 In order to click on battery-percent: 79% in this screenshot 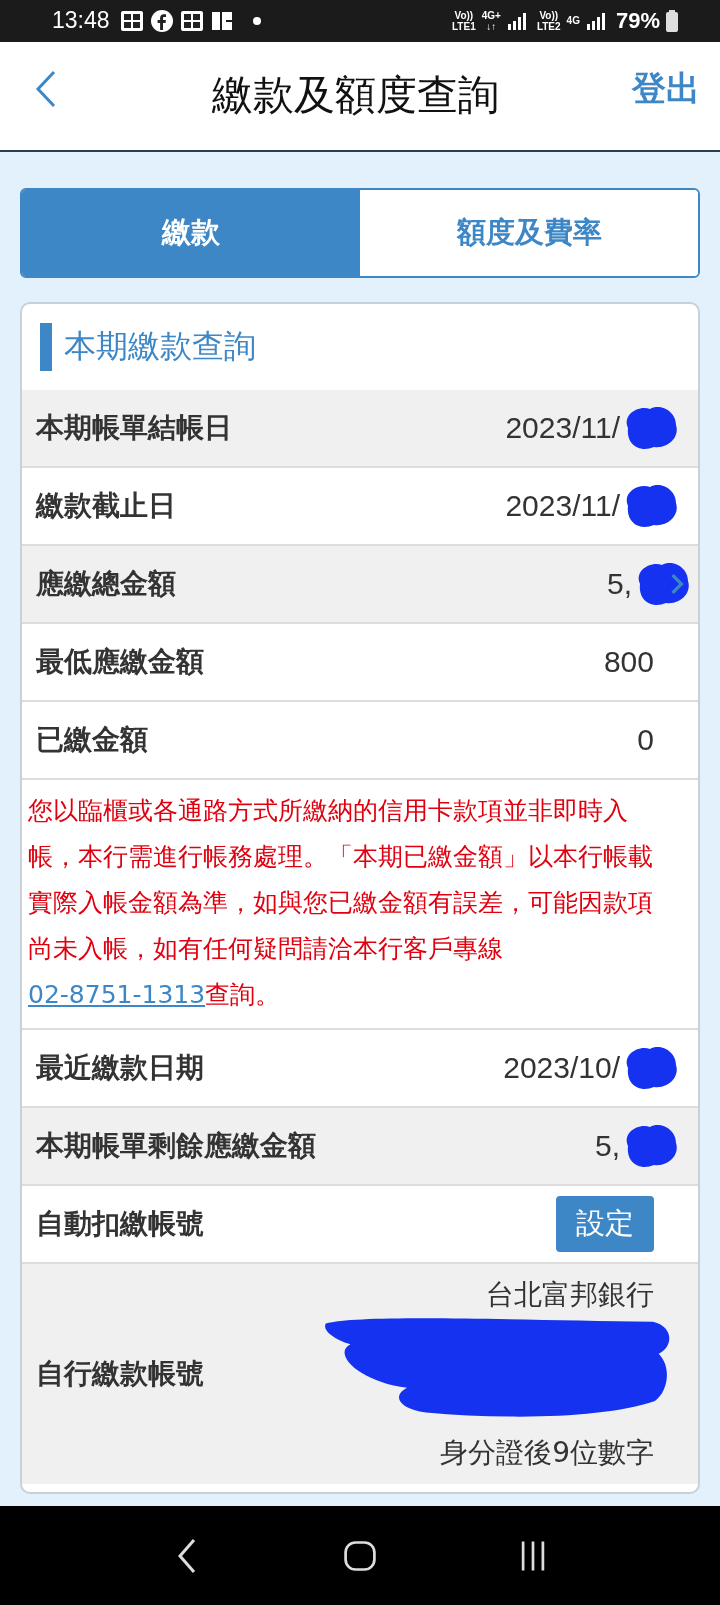, I will do `click(637, 20)`.